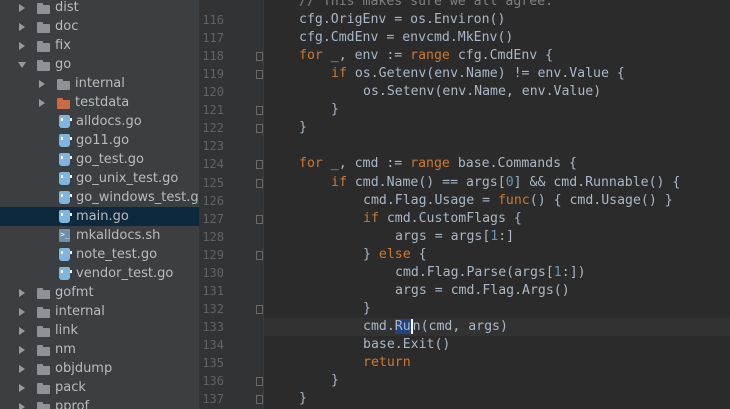 This screenshot has height=409, width=730. What do you see at coordinates (442, 273) in the screenshot?
I see `code-line: cmd.Flag.Parse(args[1:])` at bounding box center [442, 273].